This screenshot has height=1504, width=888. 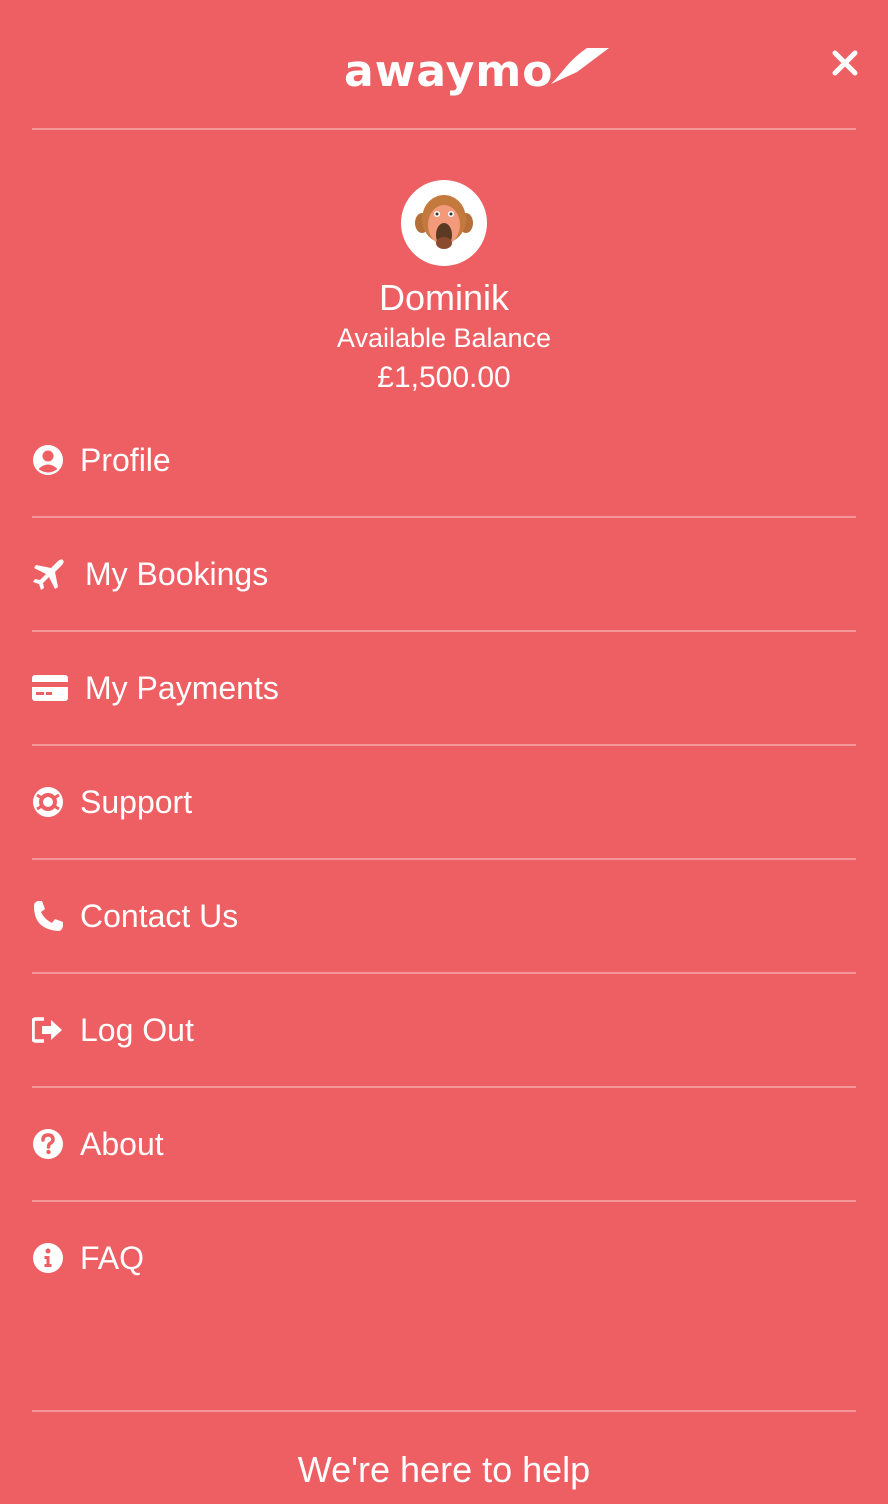 What do you see at coordinates (159, 916) in the screenshot?
I see `menu-label-contact-us: Contact Us` at bounding box center [159, 916].